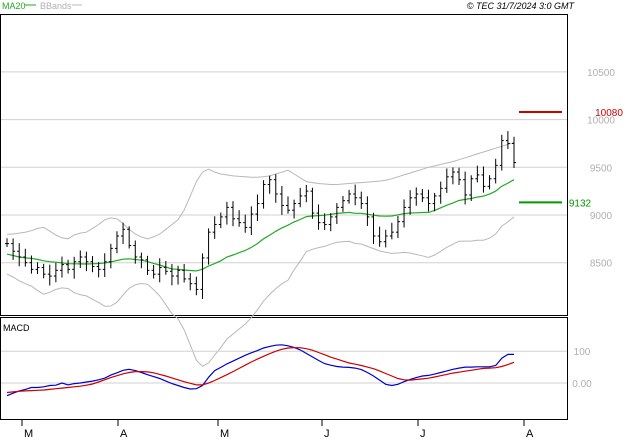  I want to click on copyright-text: © TEC 31/7/2024 3:0 GMT, so click(521, 6).